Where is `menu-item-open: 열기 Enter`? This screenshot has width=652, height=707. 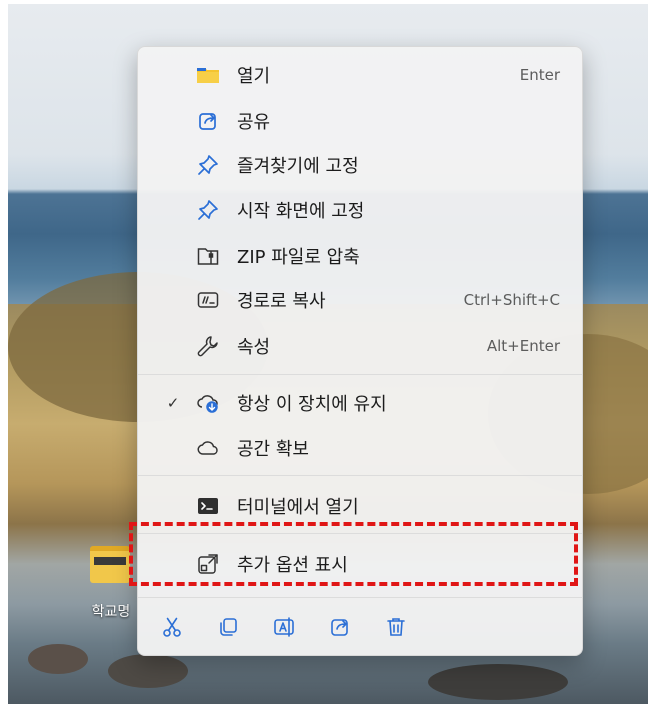
menu-item-open: 열기 Enter is located at coordinates (360, 75).